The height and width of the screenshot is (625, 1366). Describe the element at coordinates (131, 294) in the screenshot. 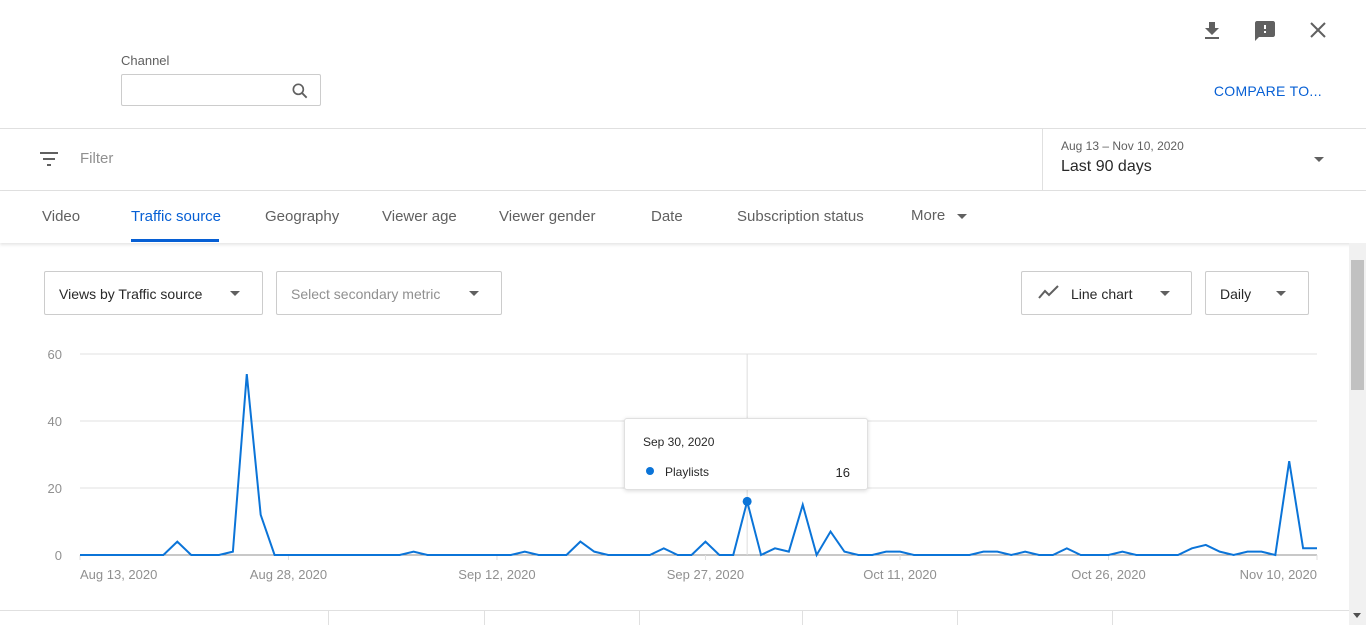

I see `metric-value: Views by Traffic source` at that location.